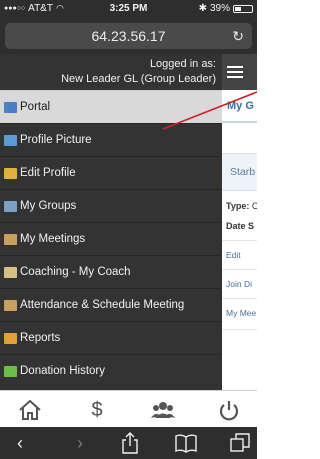 The height and width of the screenshot is (459, 320). I want to click on power-icon, so click(229, 410).